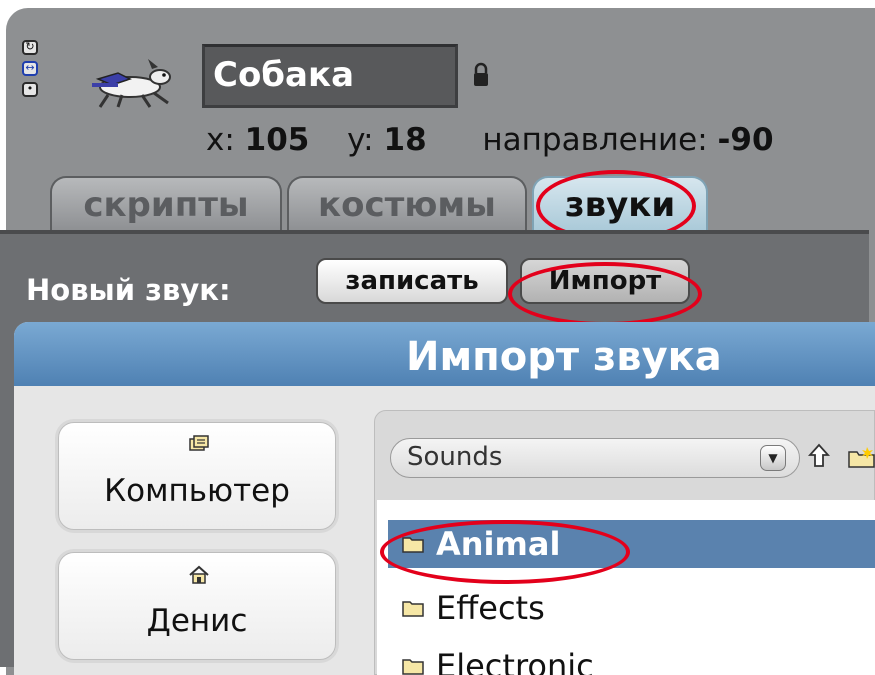 The height and width of the screenshot is (675, 875). What do you see at coordinates (631, 658) in the screenshot?
I see `file-row-electronic: Electronic` at bounding box center [631, 658].